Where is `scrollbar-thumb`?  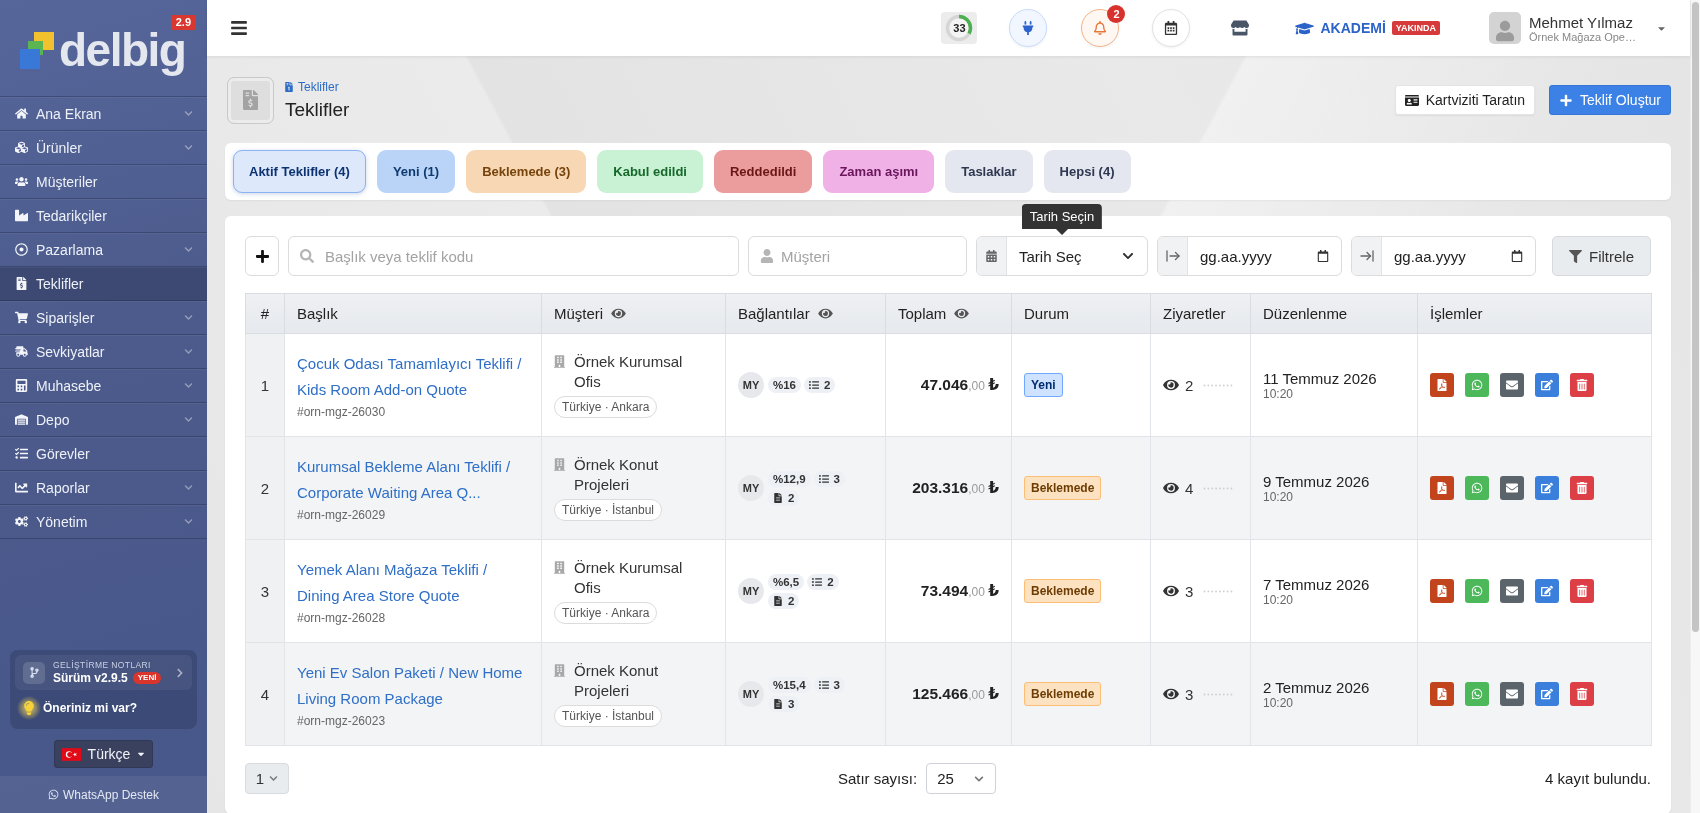
scrollbar-thumb is located at coordinates (1695, 317).